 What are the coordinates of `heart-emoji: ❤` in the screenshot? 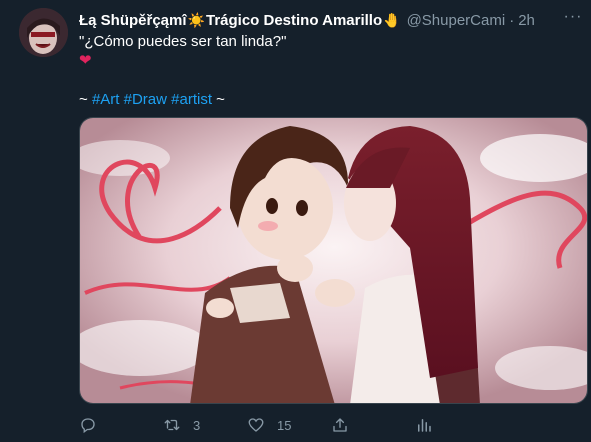 It's located at (85, 60).